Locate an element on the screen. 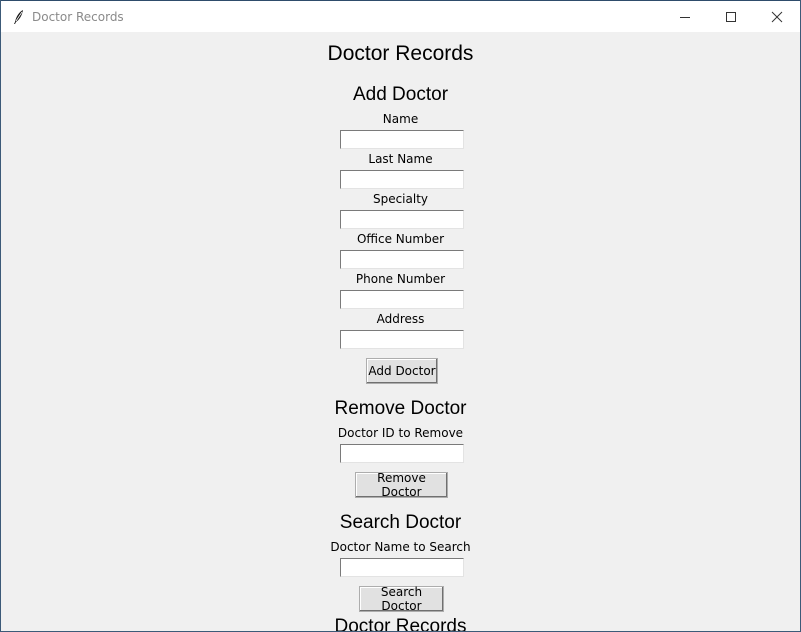 The width and height of the screenshot is (801, 632). minimize-icon is located at coordinates (685, 17).